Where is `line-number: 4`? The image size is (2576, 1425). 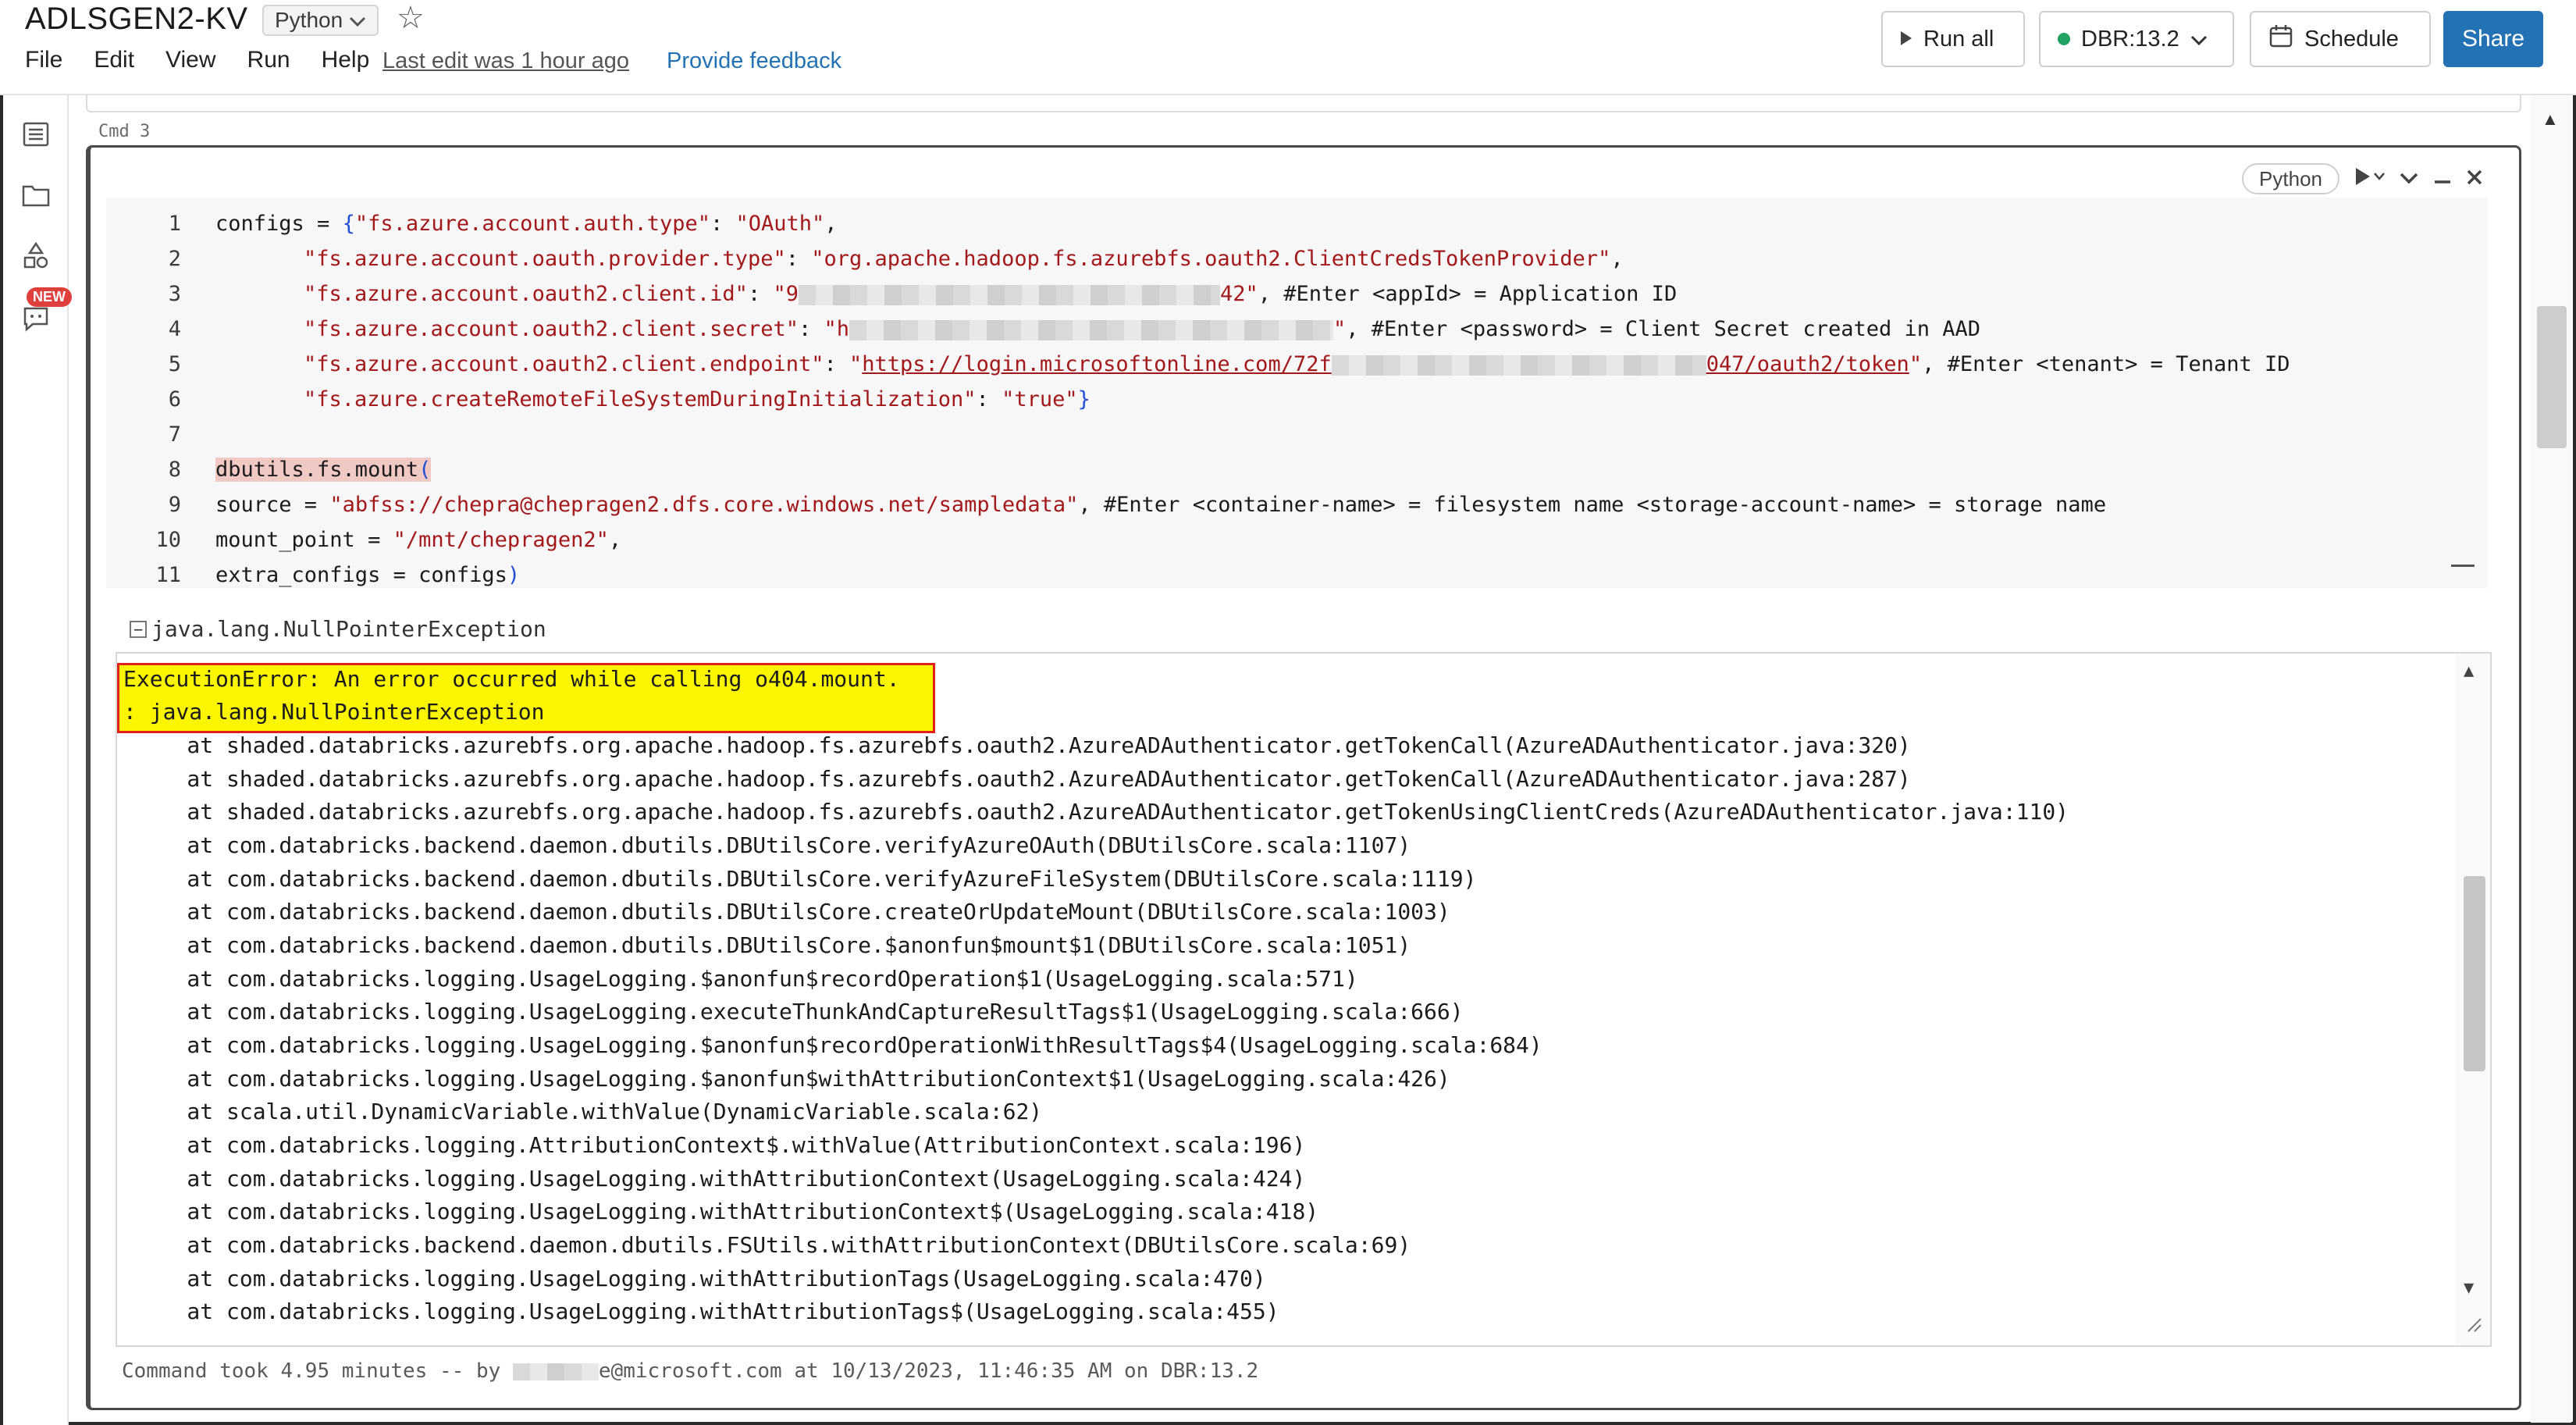 line-number: 4 is located at coordinates (174, 329).